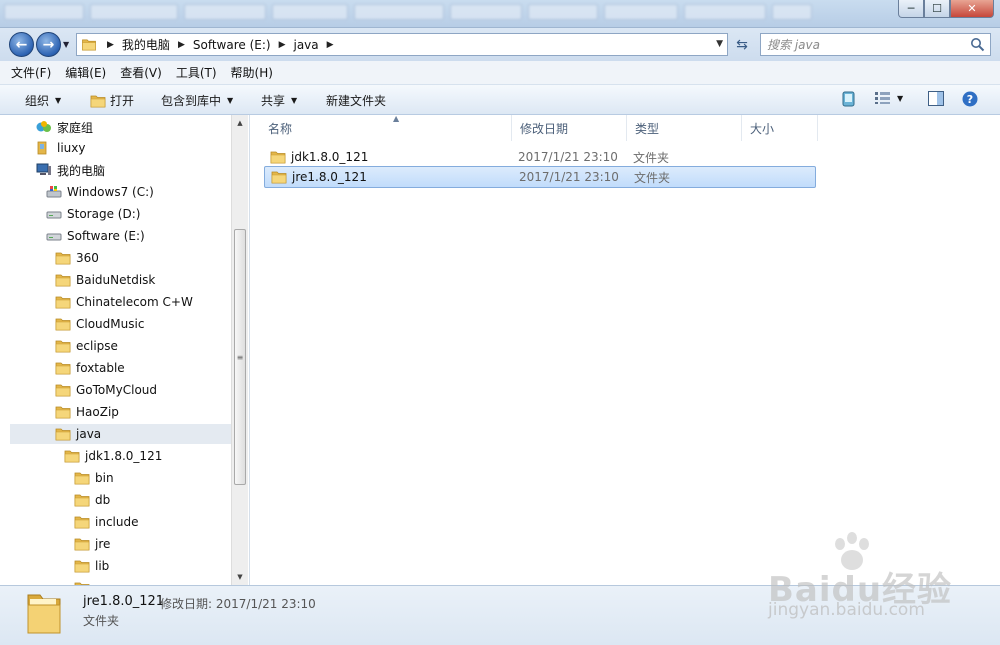 Image resolution: width=1000 pixels, height=645 pixels. I want to click on scroll-down-icon: ▼, so click(240, 577).